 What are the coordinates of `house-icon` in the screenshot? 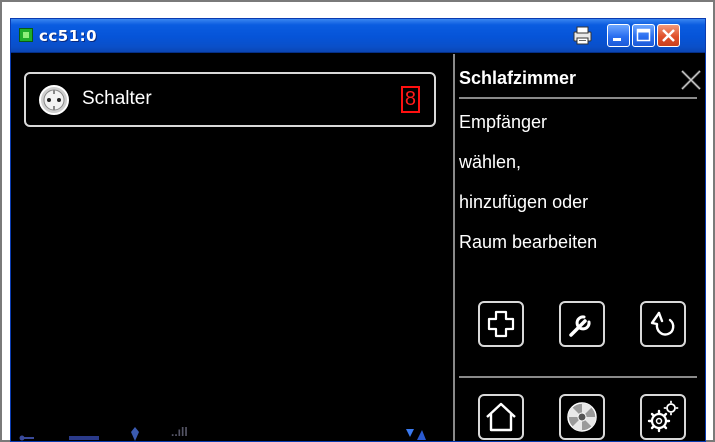 It's located at (501, 417).